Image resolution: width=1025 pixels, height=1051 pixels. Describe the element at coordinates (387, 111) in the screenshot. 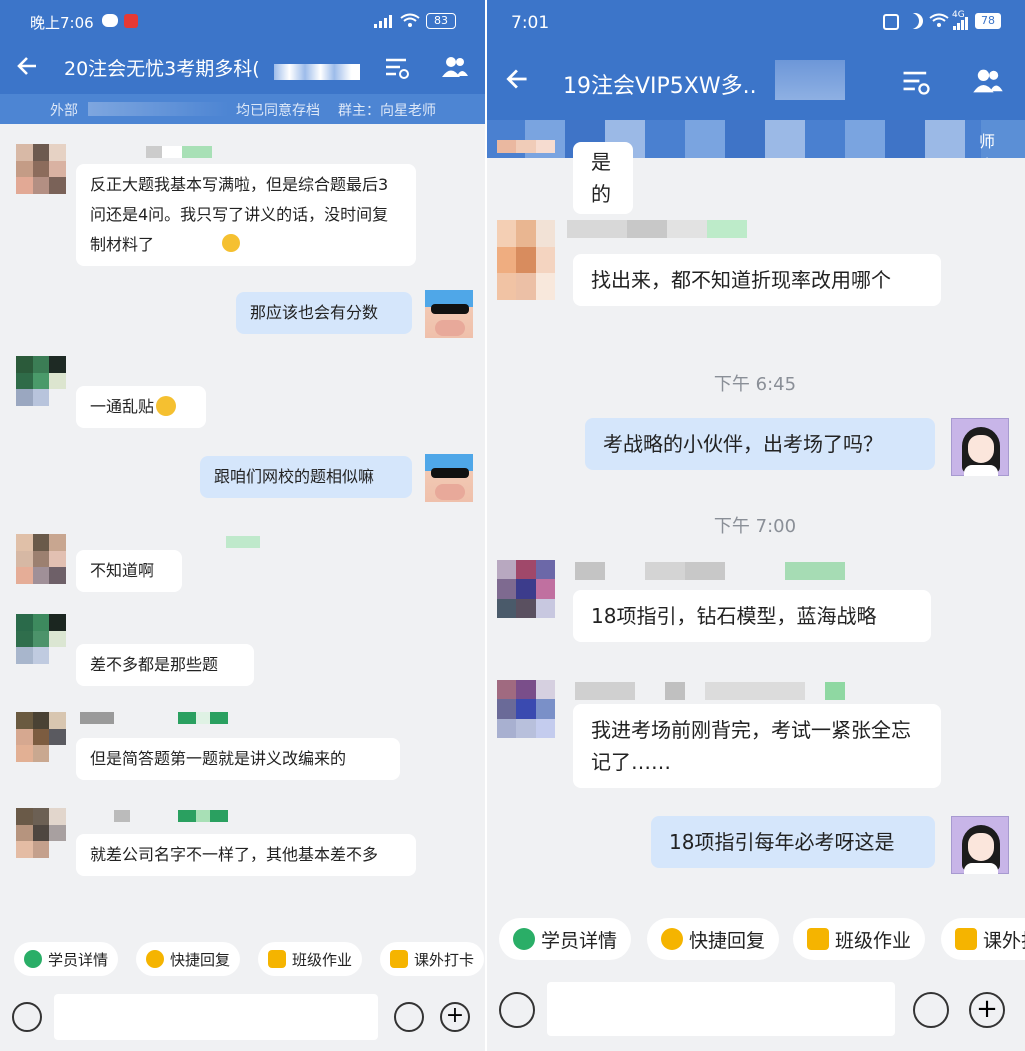

I see `notice-owner: 群主：向星老师` at that location.